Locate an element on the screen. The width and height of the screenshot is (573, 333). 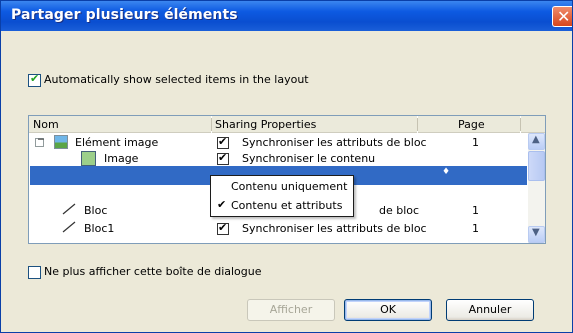
column-header-name: Nom is located at coordinates (120, 124).